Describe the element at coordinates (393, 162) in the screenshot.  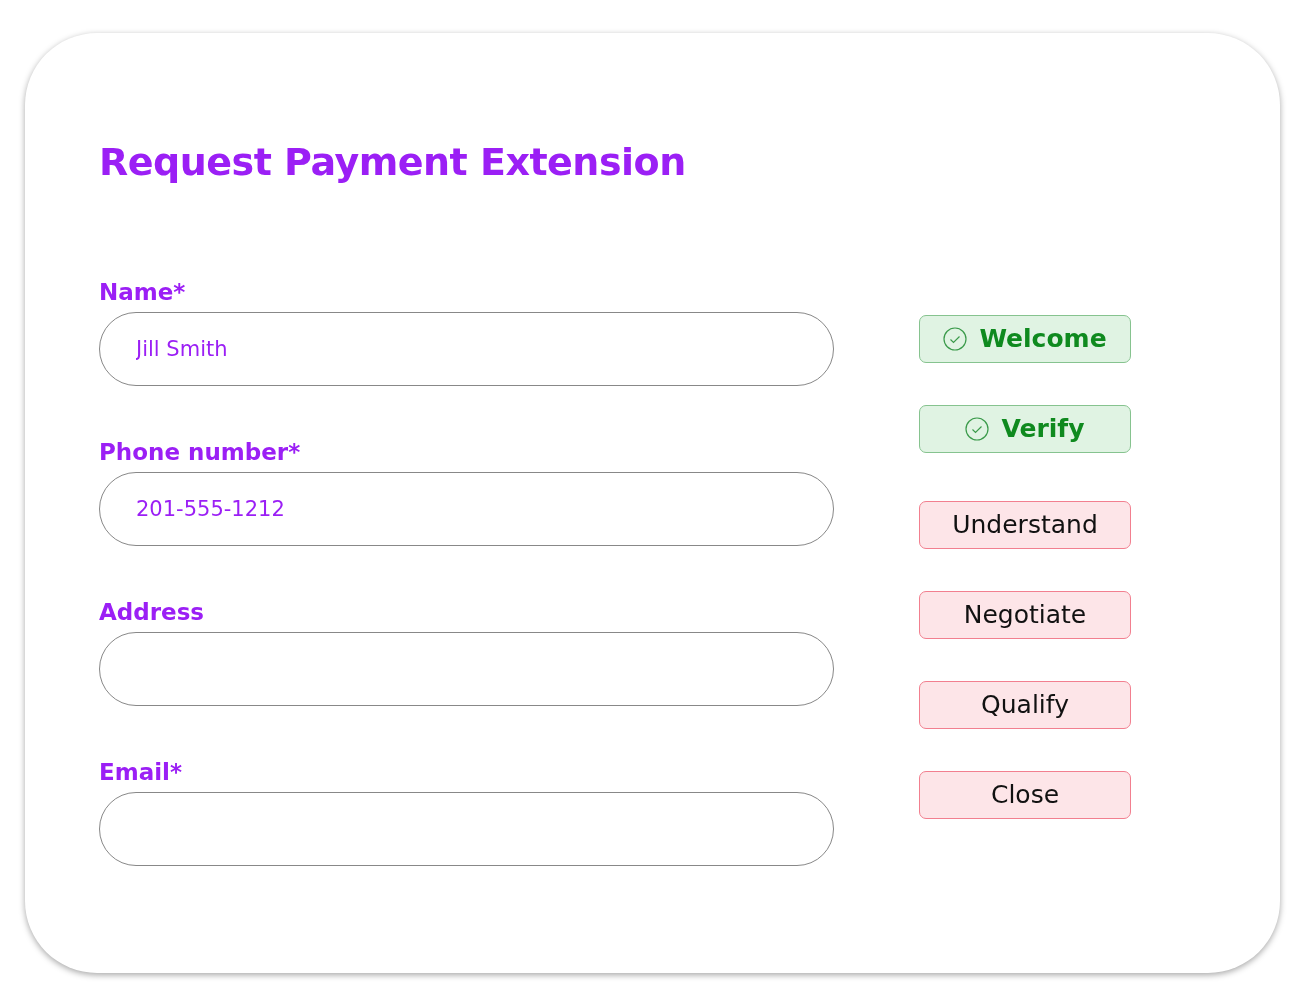
I see `page-title: Request Payment Extension` at that location.